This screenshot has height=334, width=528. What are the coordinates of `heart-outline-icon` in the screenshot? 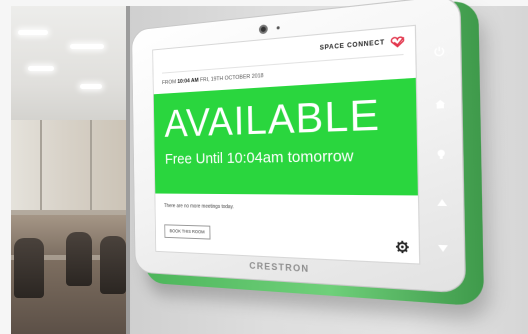 It's located at (397, 42).